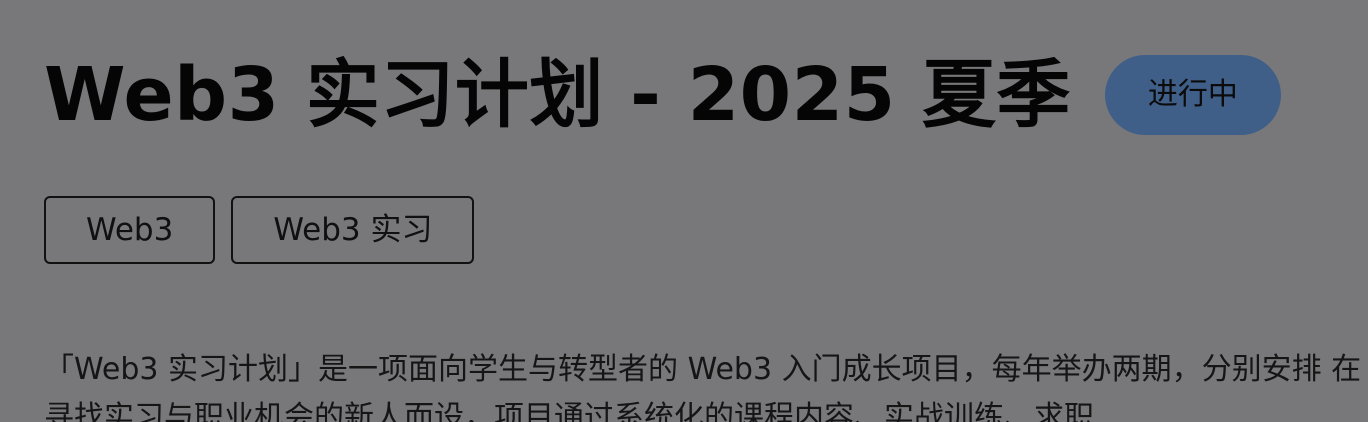 The image size is (1368, 422). Describe the element at coordinates (353, 230) in the screenshot. I see `tag-web3-internship: Web3 实习` at that location.